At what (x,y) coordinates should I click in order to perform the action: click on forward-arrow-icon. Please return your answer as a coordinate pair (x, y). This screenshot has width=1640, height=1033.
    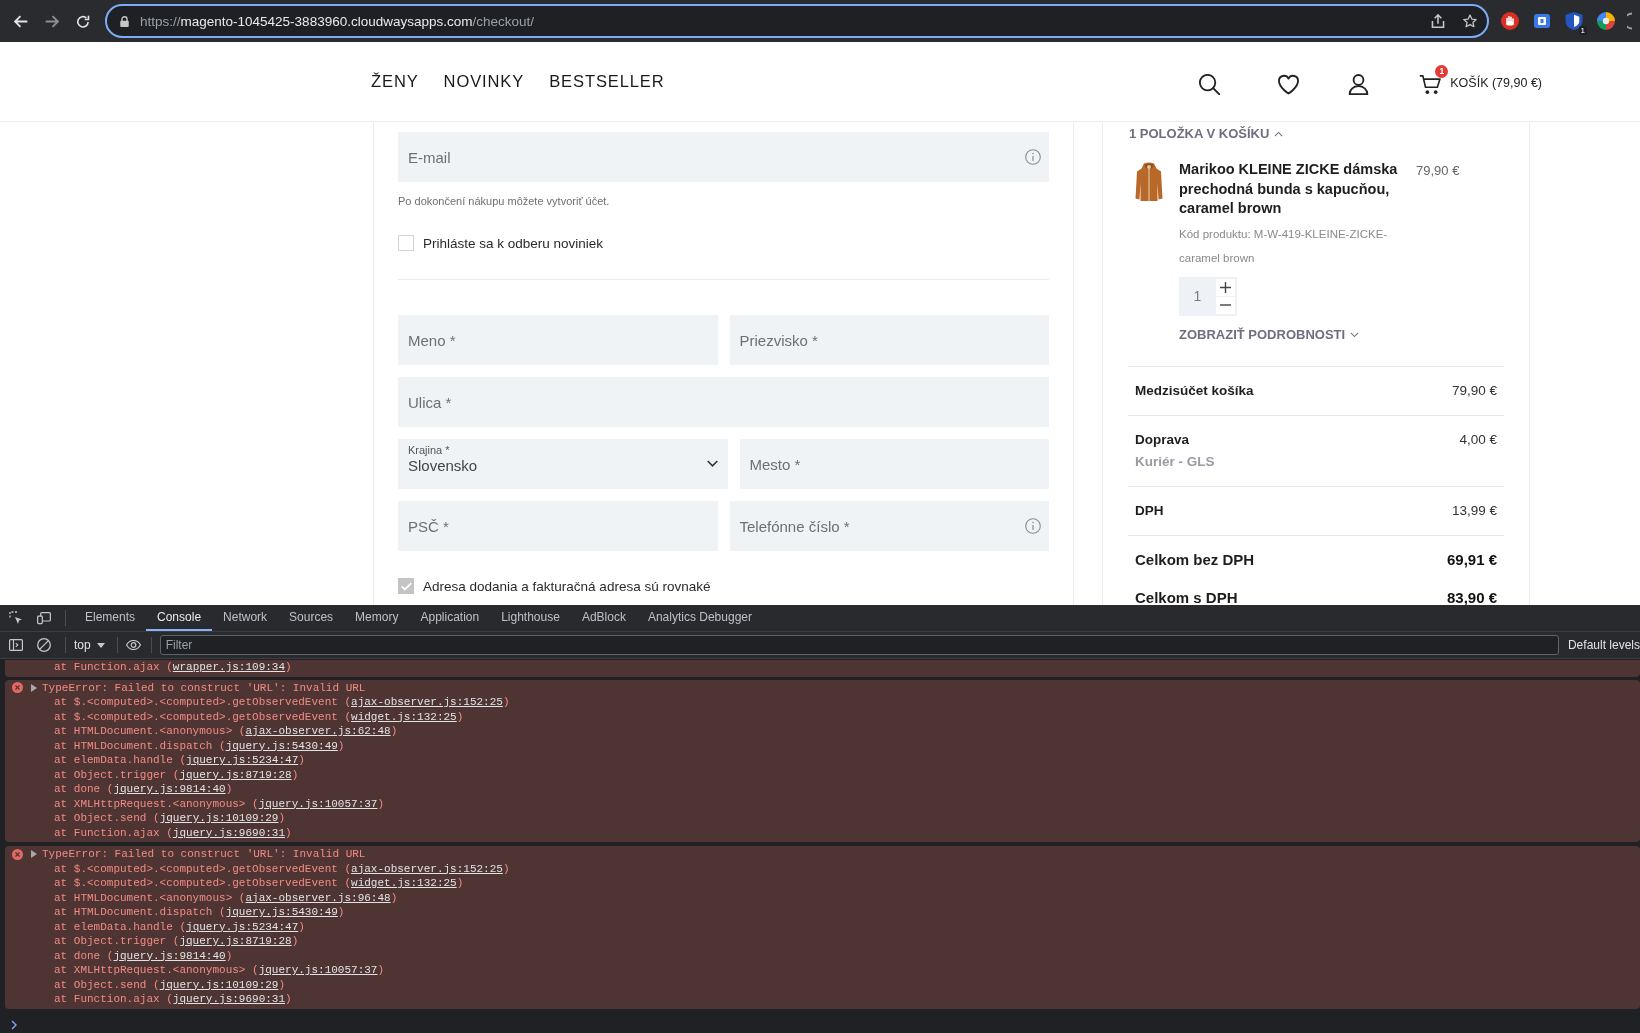
    Looking at the image, I should click on (52, 21).